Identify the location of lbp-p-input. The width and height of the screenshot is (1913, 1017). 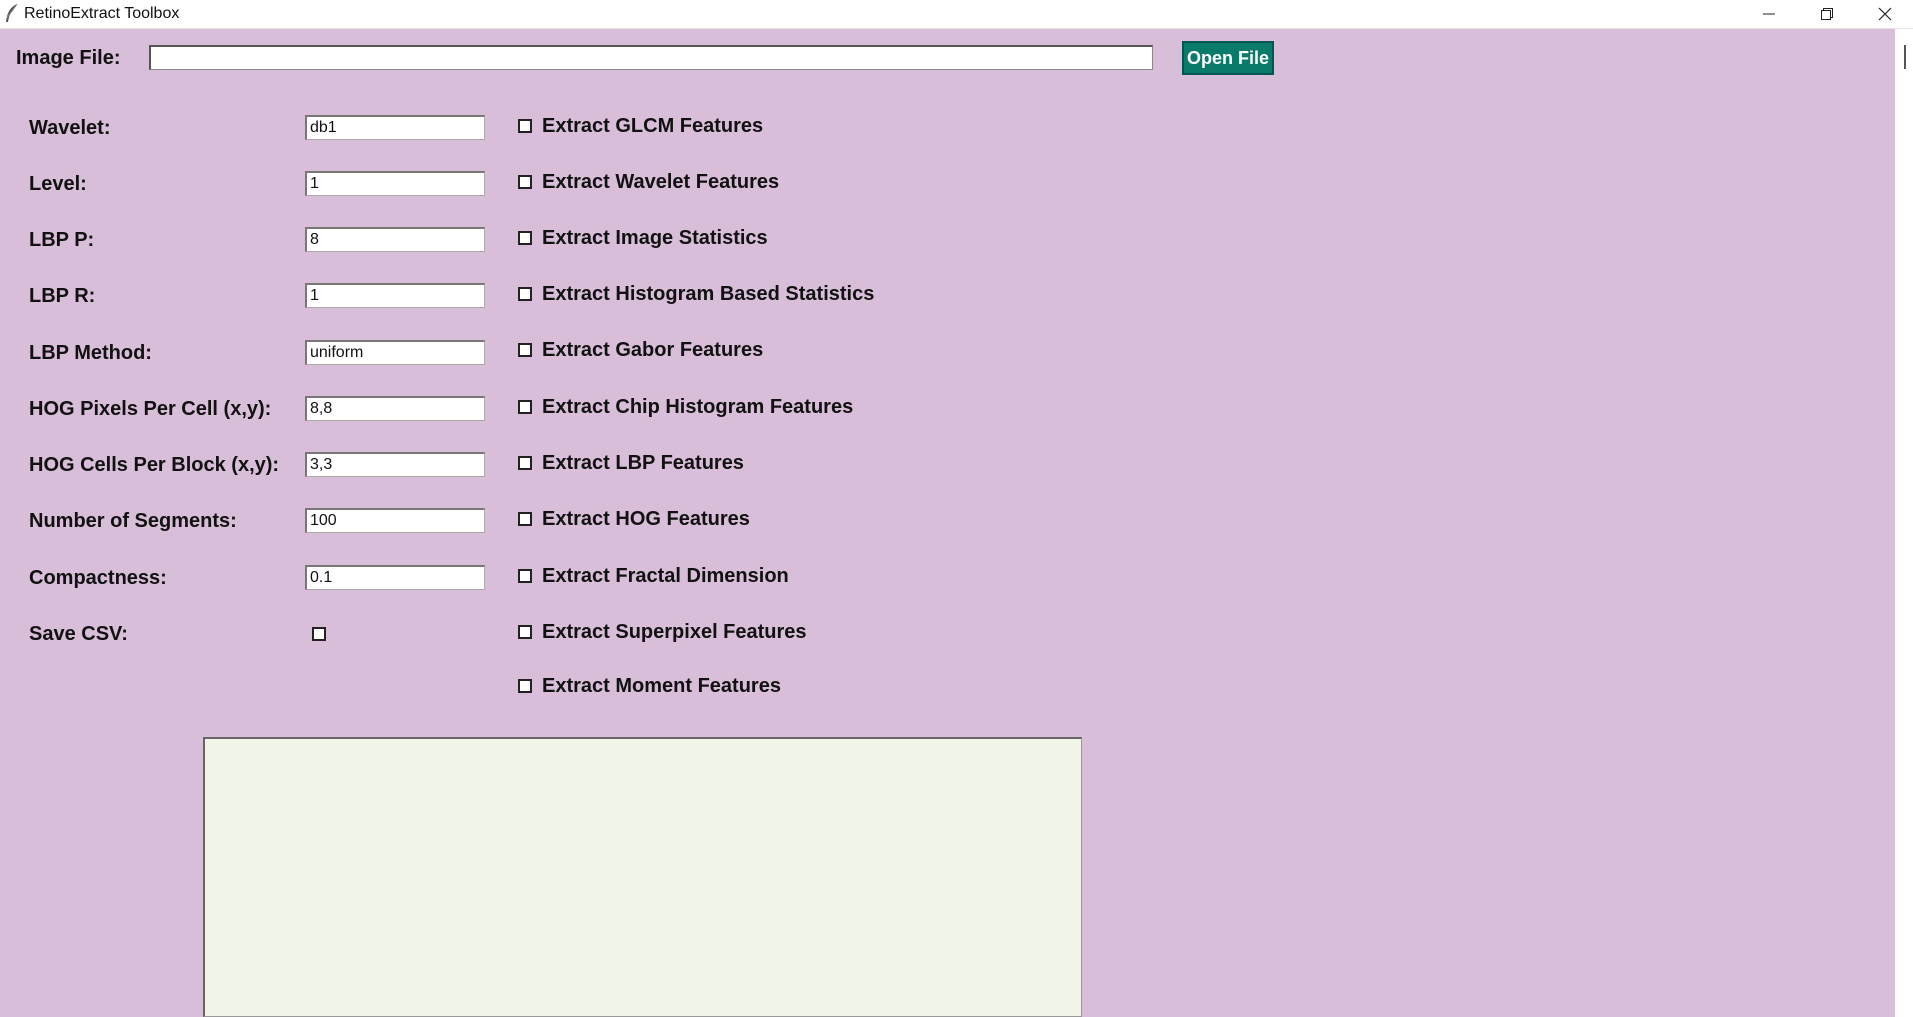
(395, 239).